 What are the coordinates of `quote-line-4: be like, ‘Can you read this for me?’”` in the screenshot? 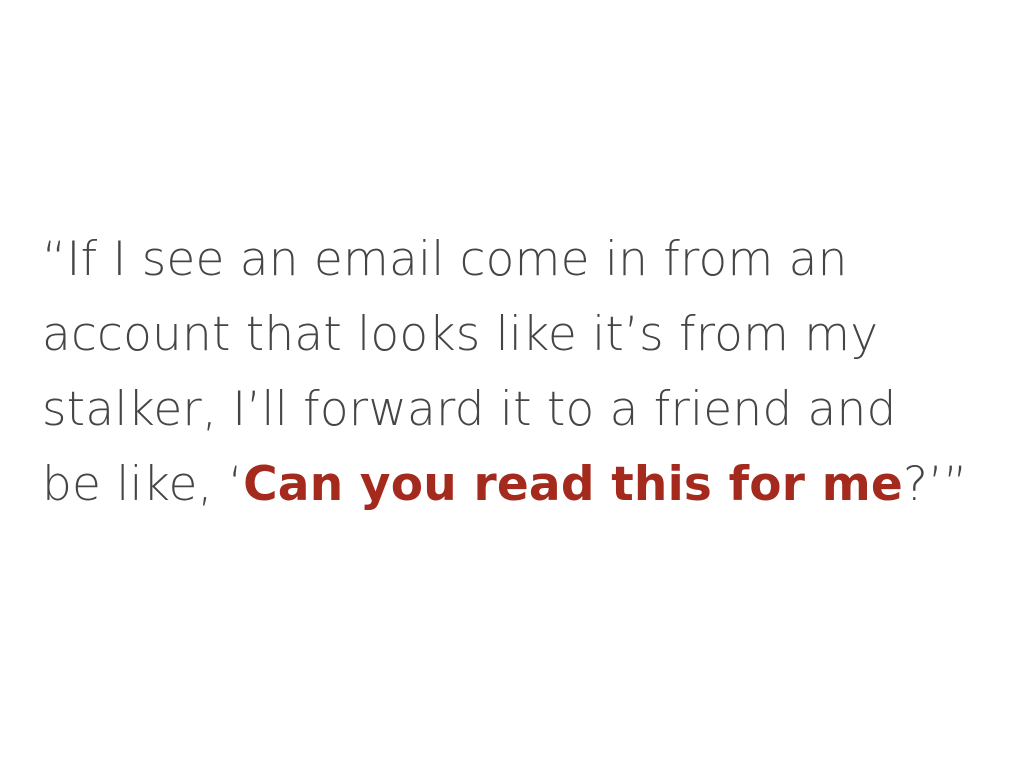 It's located at (505, 484).